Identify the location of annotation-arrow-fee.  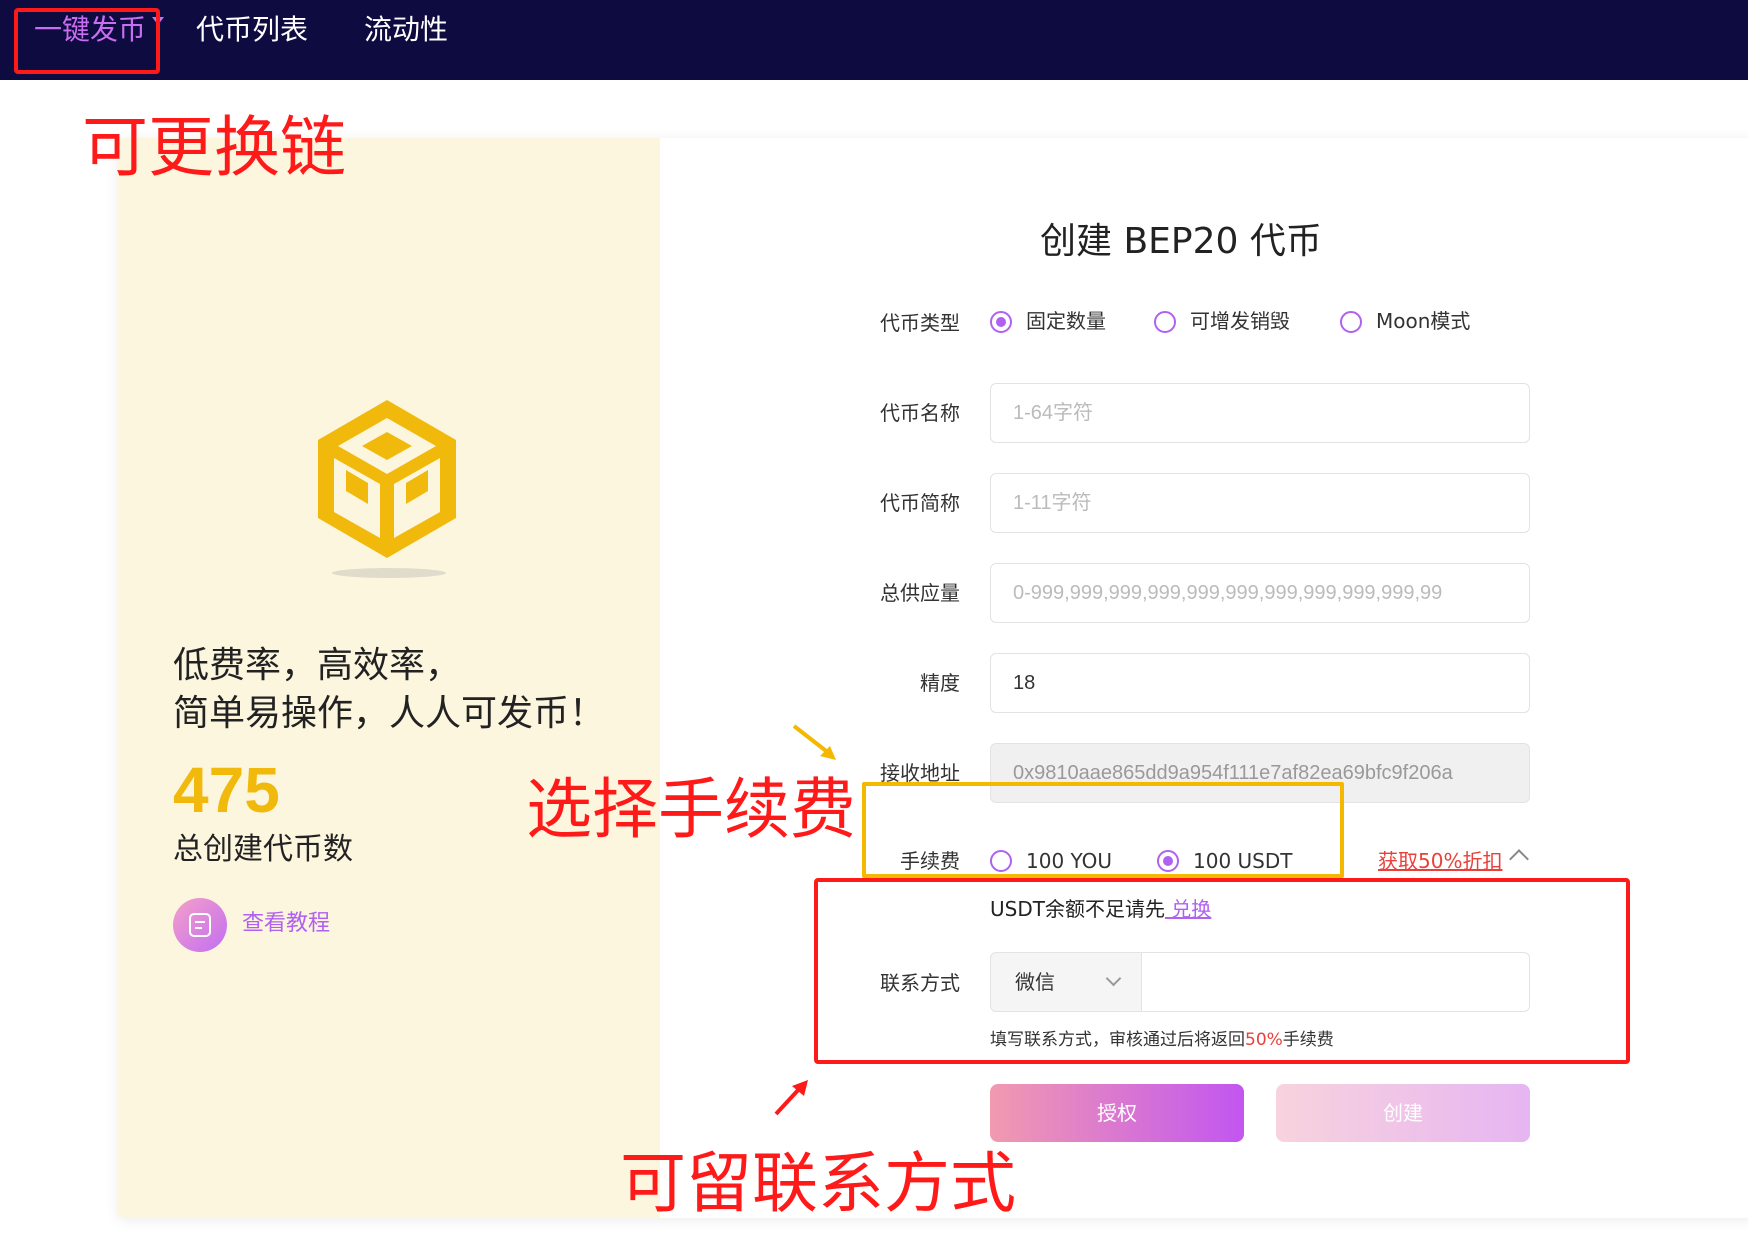
(814, 742).